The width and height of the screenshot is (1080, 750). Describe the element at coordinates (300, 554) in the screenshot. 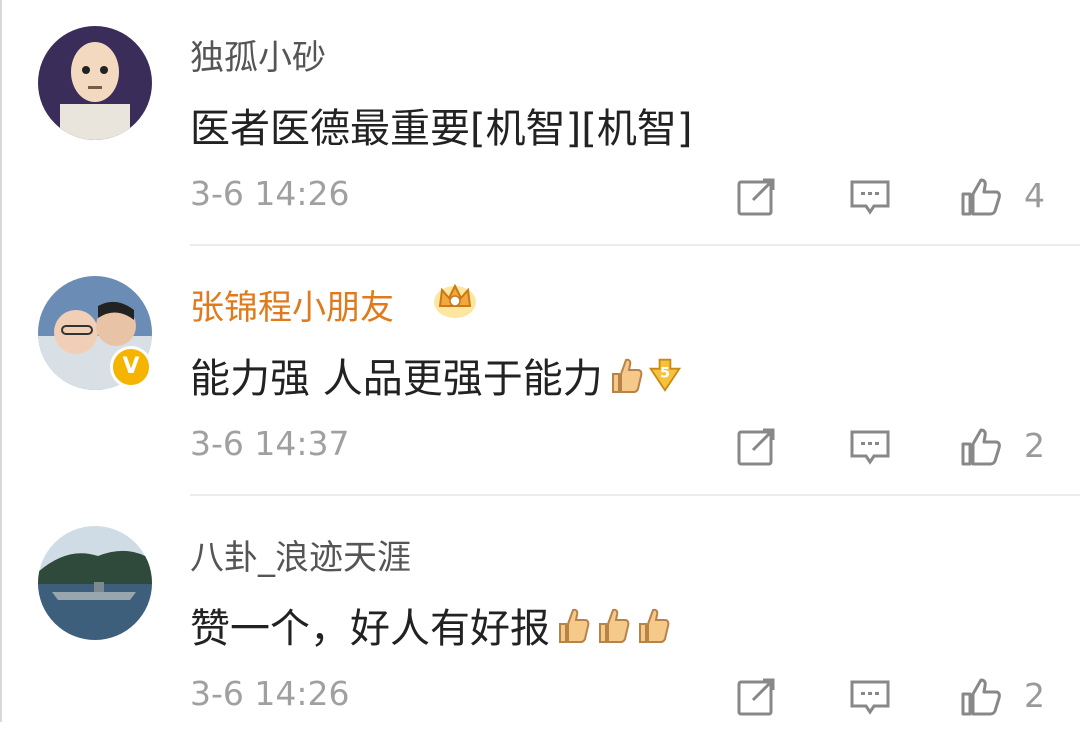

I see `username: 八卦_浪迹天涯` at that location.